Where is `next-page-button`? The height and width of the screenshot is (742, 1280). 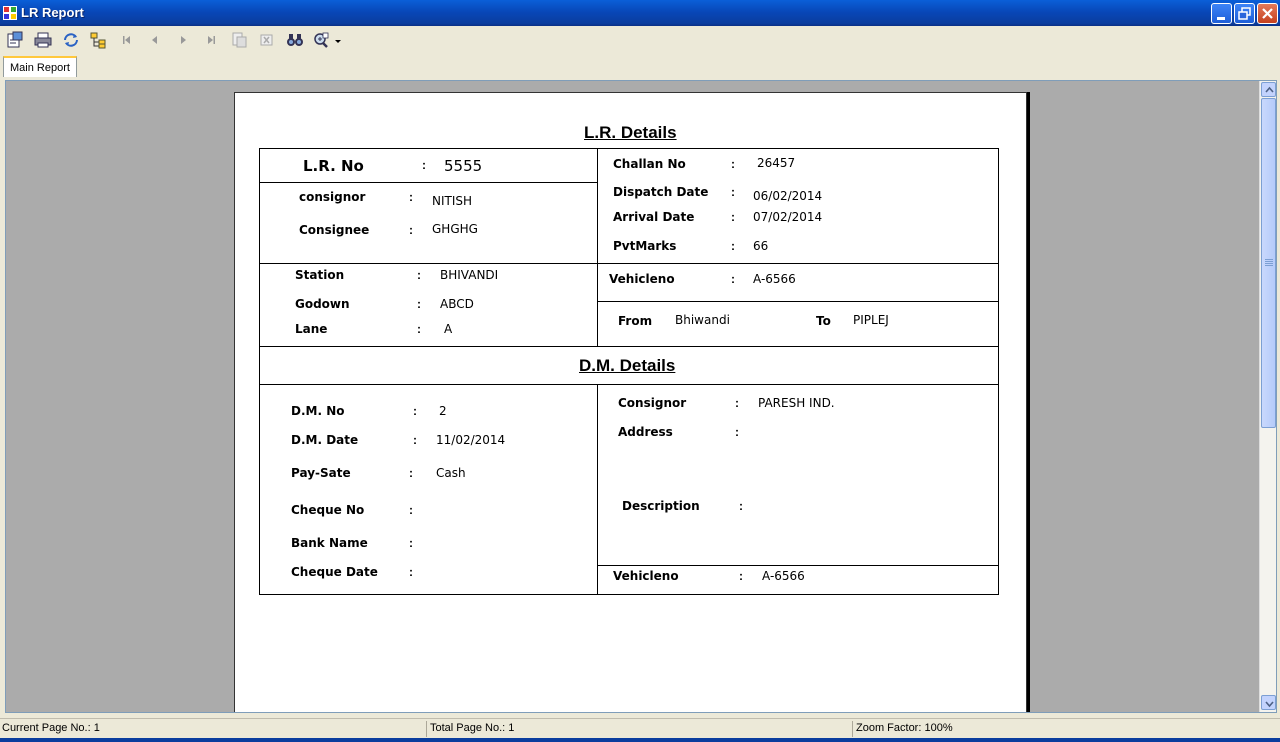 next-page-button is located at coordinates (183, 40).